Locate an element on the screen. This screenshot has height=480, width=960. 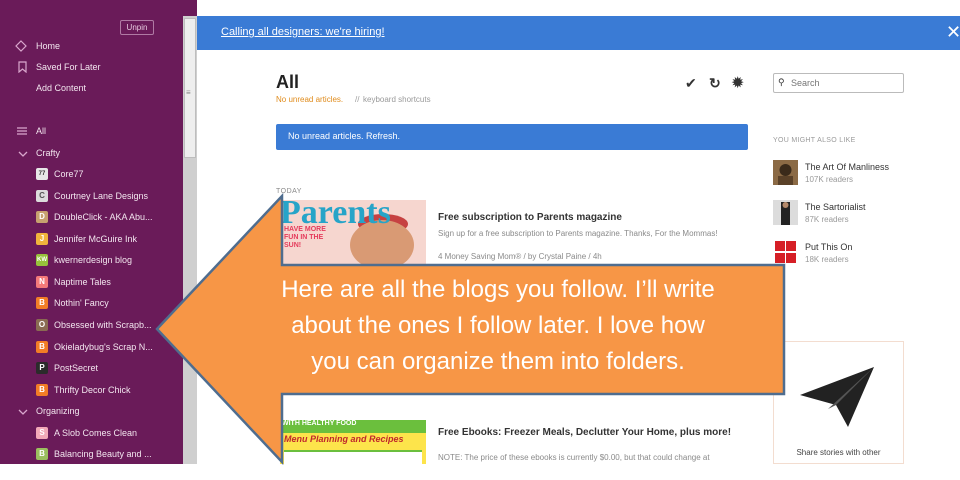
callout-line: you can organize them into folders. is located at coordinates (498, 361).